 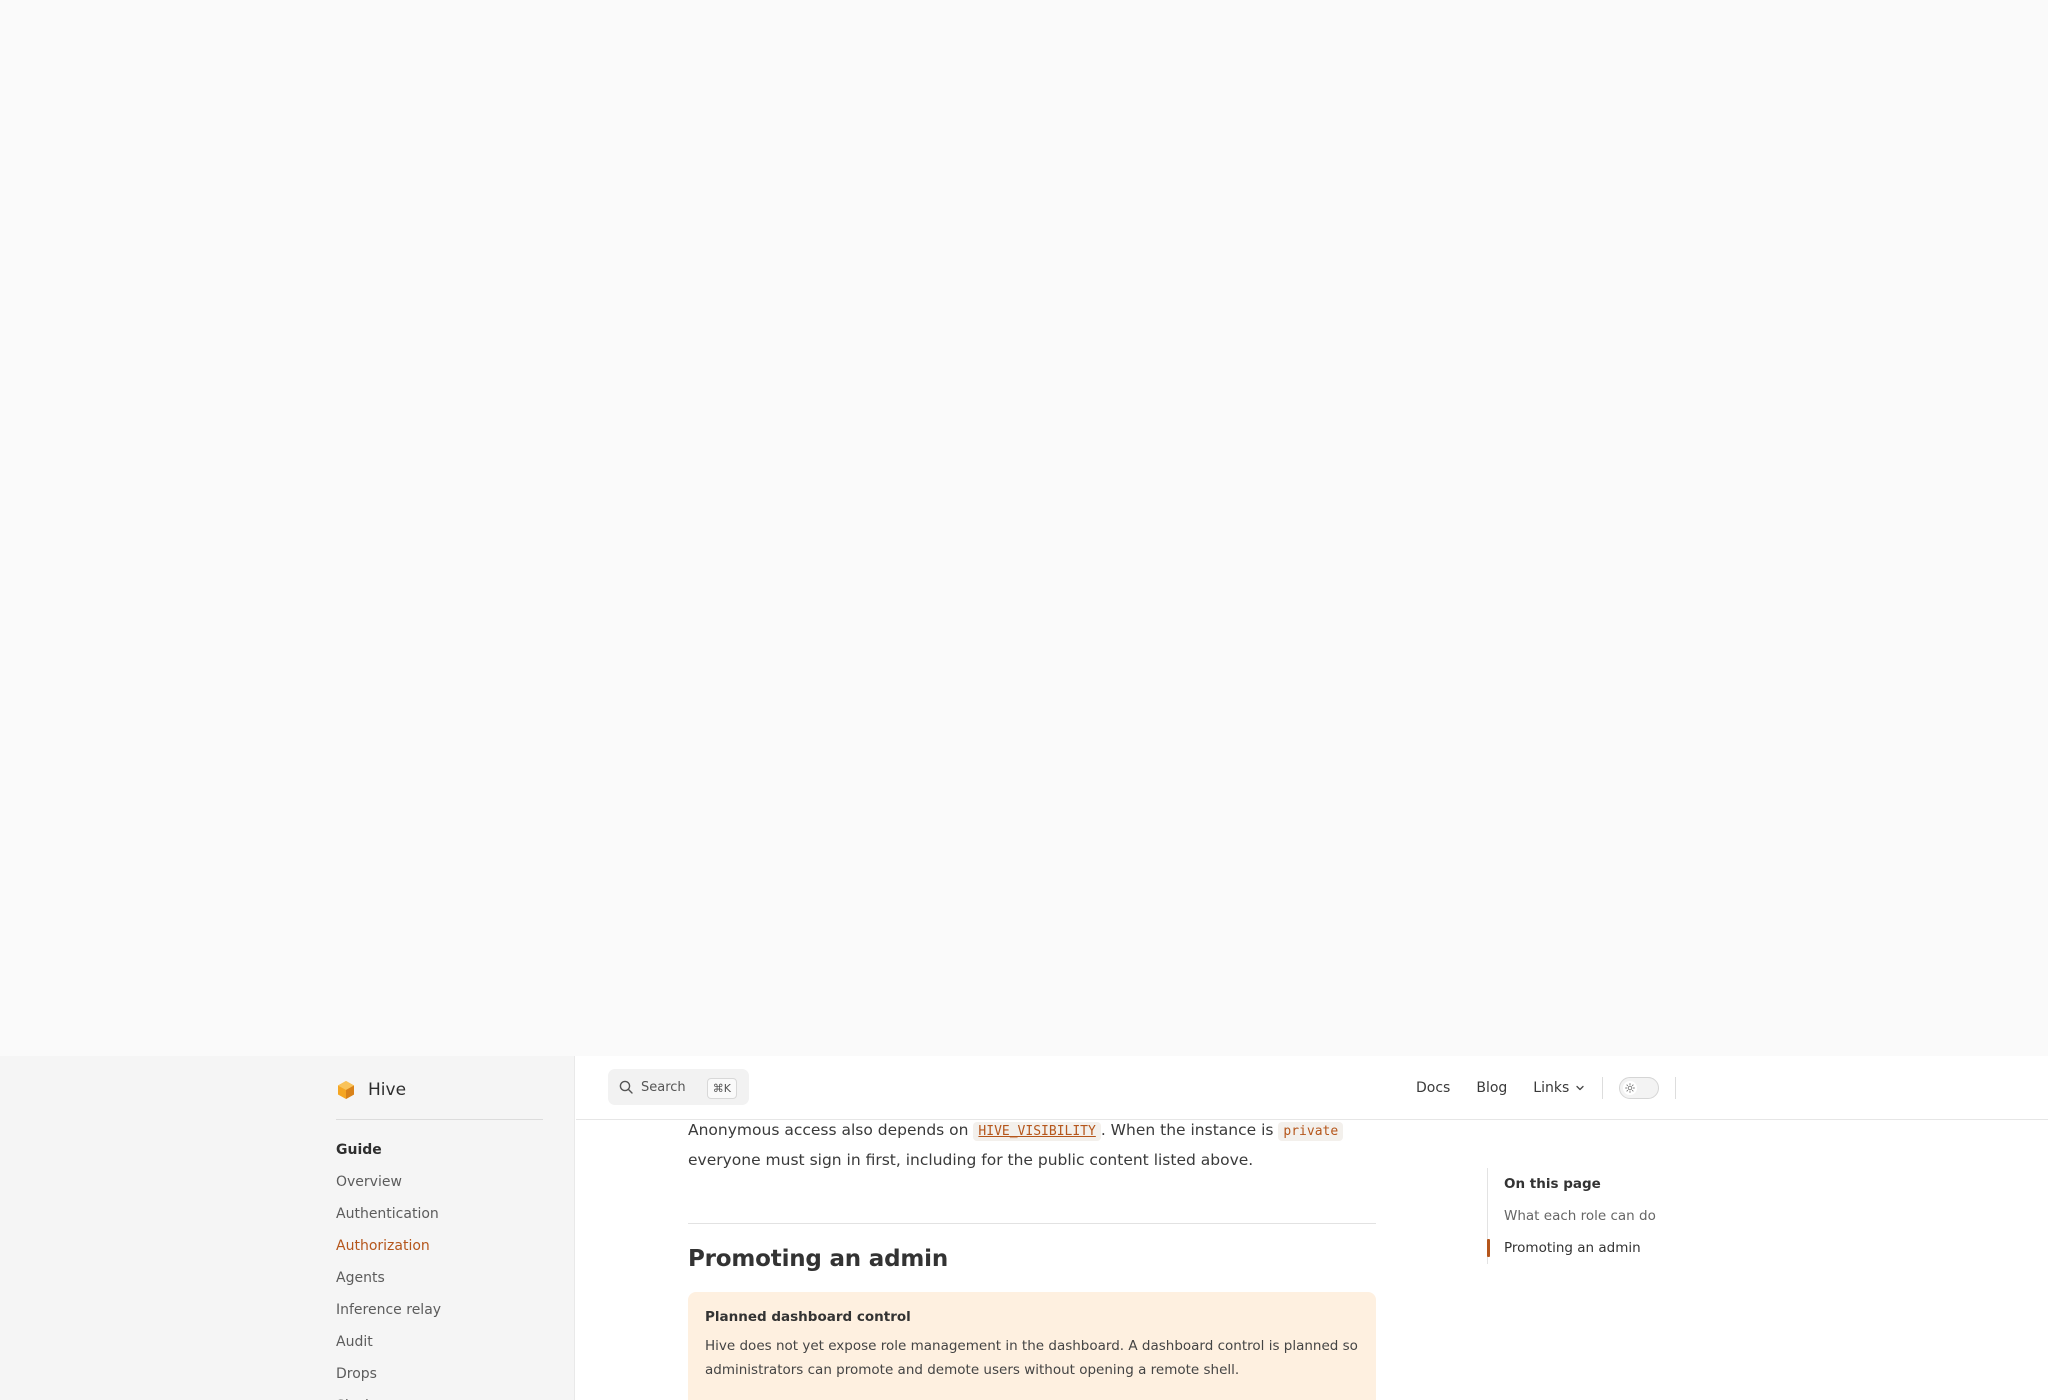 What do you see at coordinates (359, 1150) in the screenshot?
I see `sidebar-heading-guide: Guide` at bounding box center [359, 1150].